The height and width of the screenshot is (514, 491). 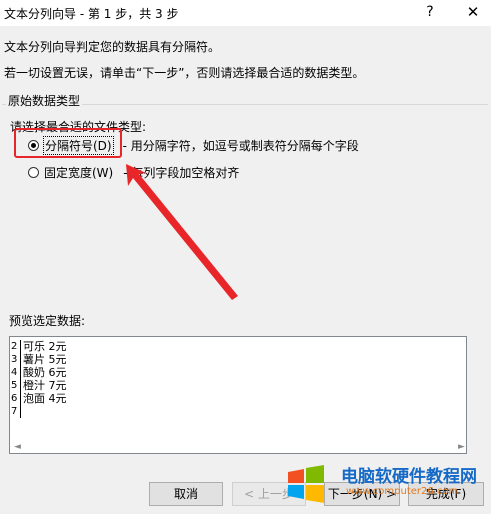 I want to click on preview-label: 预览选定数据:, so click(x=47, y=321).